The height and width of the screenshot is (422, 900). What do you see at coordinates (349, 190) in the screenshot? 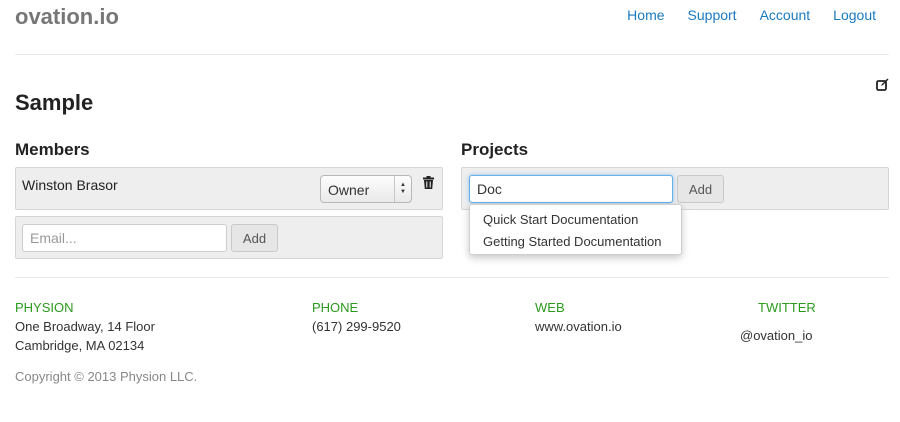
I see `member-role-value: Owner` at bounding box center [349, 190].